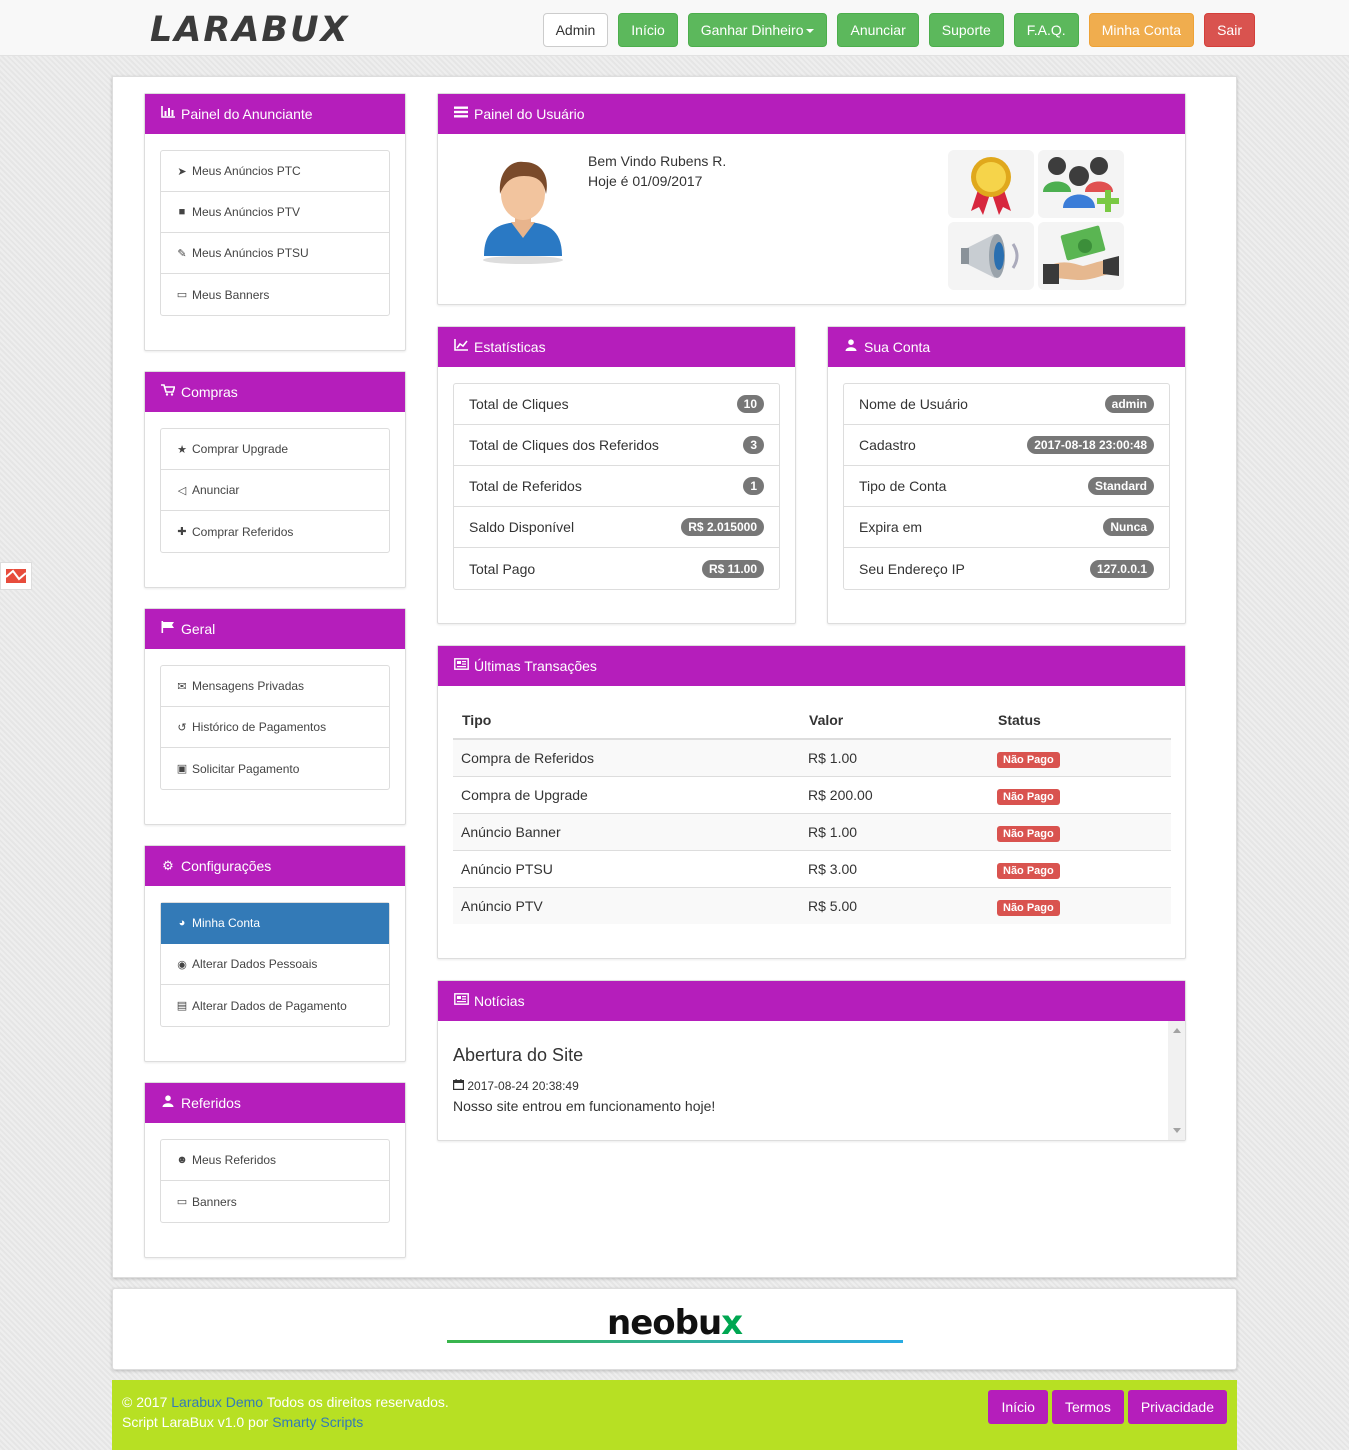 This screenshot has width=1349, height=1450. I want to click on settings-panel-heading: ⚙ Configurações, so click(275, 866).